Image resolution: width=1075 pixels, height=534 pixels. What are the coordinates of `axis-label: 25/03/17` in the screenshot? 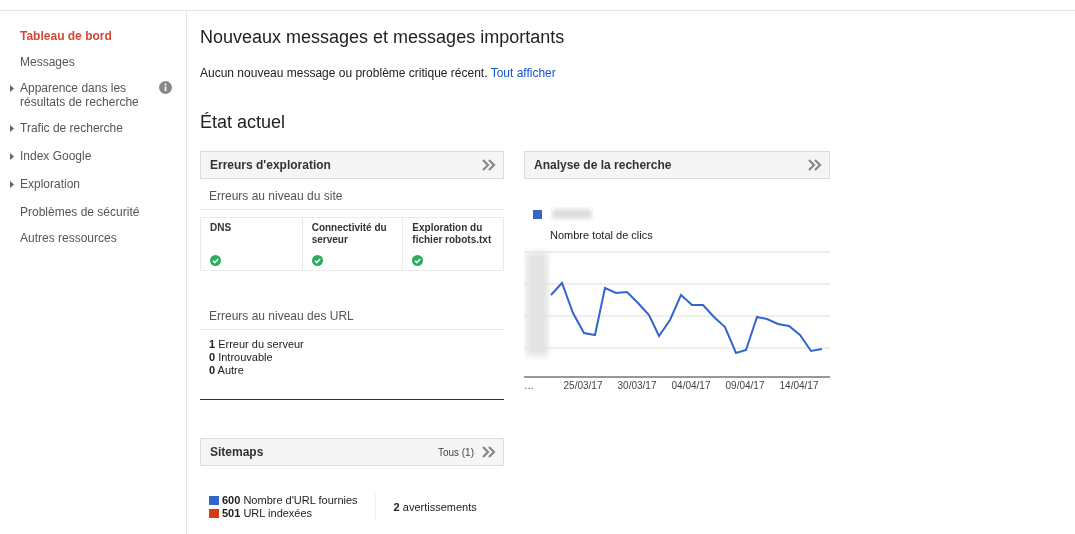 It's located at (583, 385).